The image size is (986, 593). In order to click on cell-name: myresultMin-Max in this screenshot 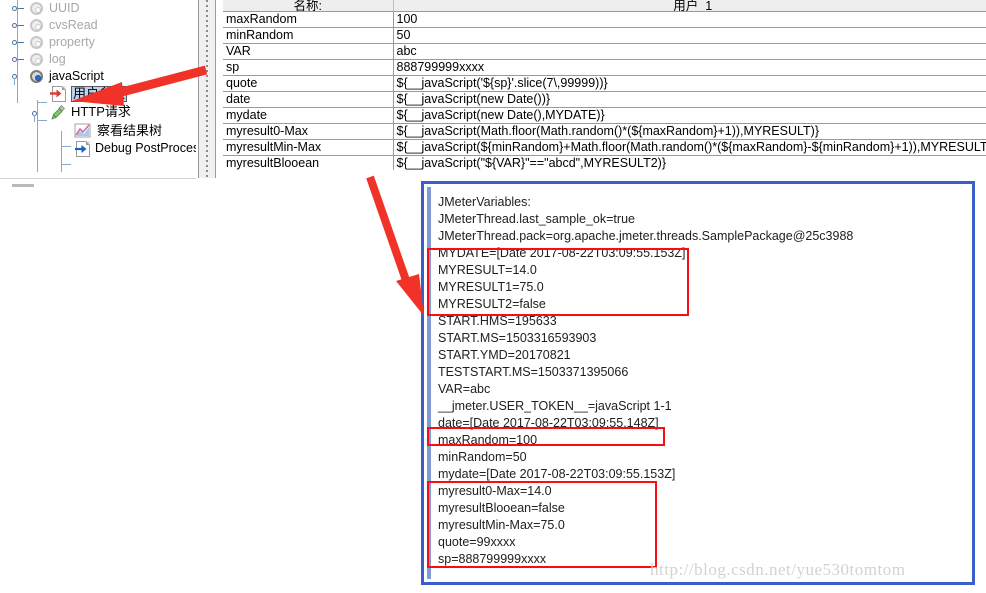, I will do `click(308, 147)`.